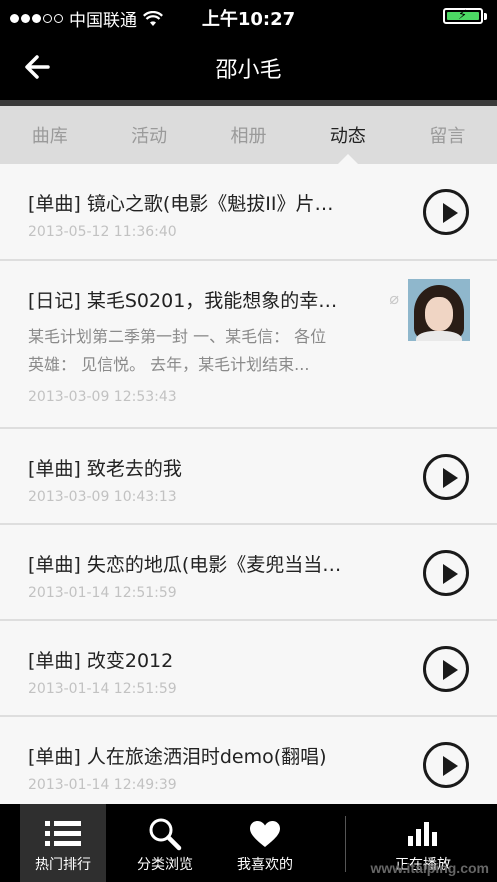 This screenshot has width=497, height=882. I want to click on feed-item: [单曲] 失恋的地瓜(电影《麦兜当当… 2013-01-14 12:51:59, so click(248, 573).